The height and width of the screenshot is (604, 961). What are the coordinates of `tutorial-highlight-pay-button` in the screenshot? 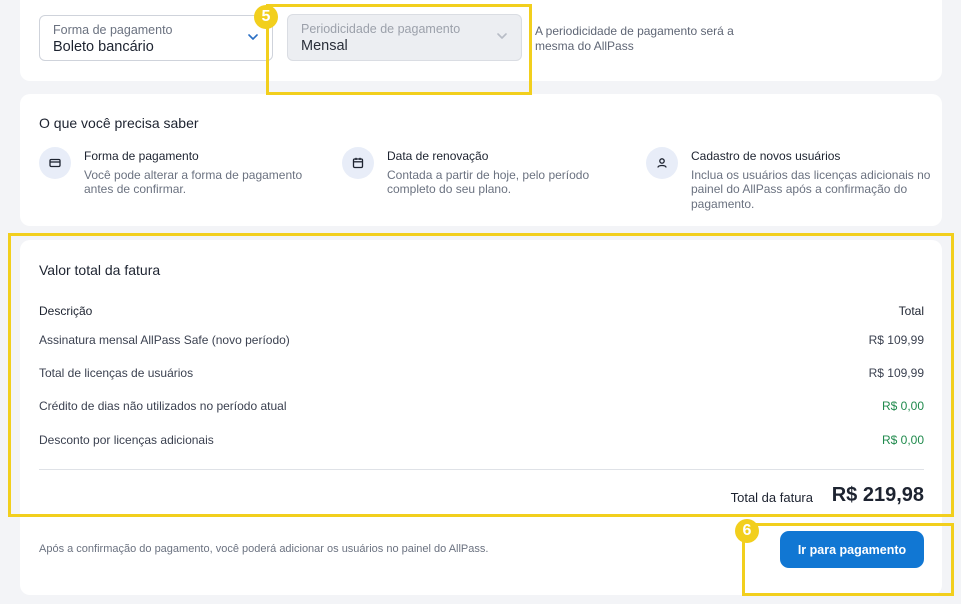 It's located at (848, 559).